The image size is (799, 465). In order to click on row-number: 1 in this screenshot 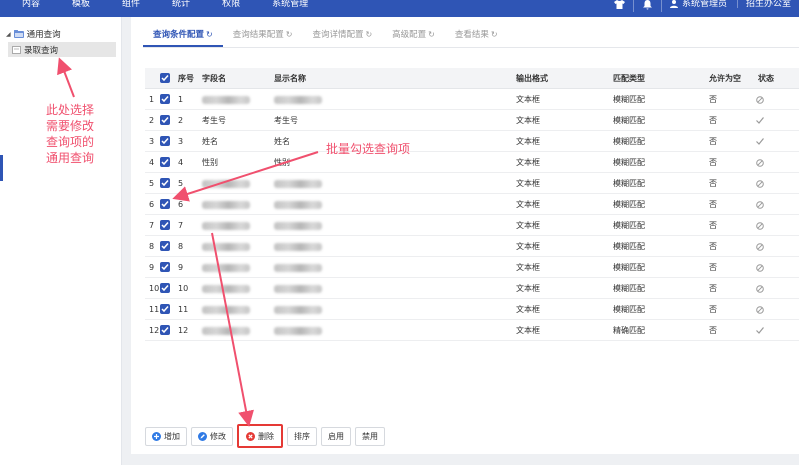, I will do `click(152, 99)`.